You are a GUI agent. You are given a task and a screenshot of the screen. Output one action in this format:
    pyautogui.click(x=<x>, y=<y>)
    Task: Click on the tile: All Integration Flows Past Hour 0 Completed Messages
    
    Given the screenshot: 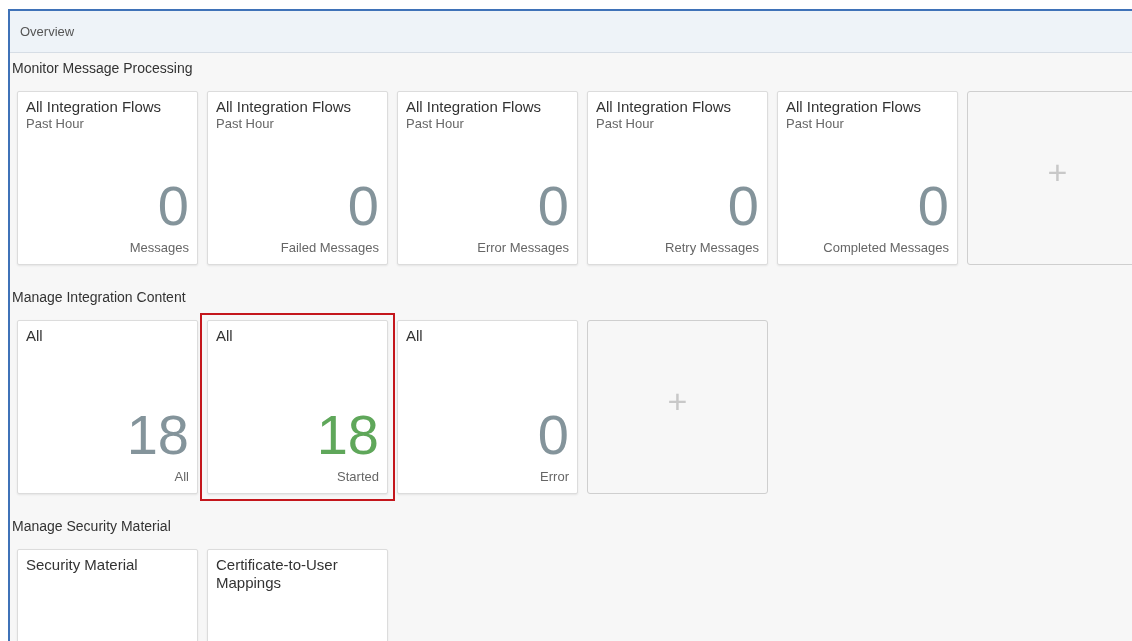 What is the action you would take?
    pyautogui.click(x=867, y=178)
    